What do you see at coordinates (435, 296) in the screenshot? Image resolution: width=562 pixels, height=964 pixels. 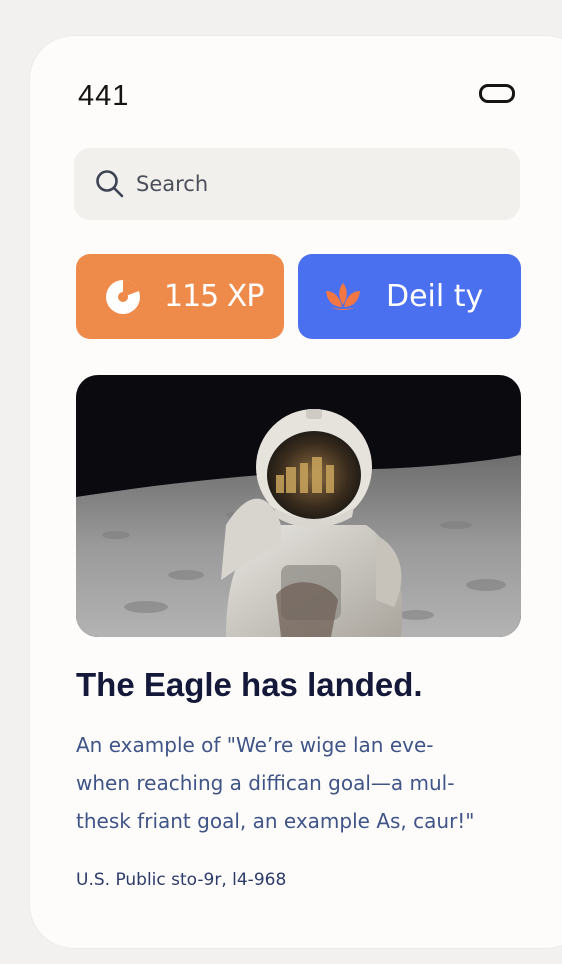 I see `daily-label: Deil ty` at bounding box center [435, 296].